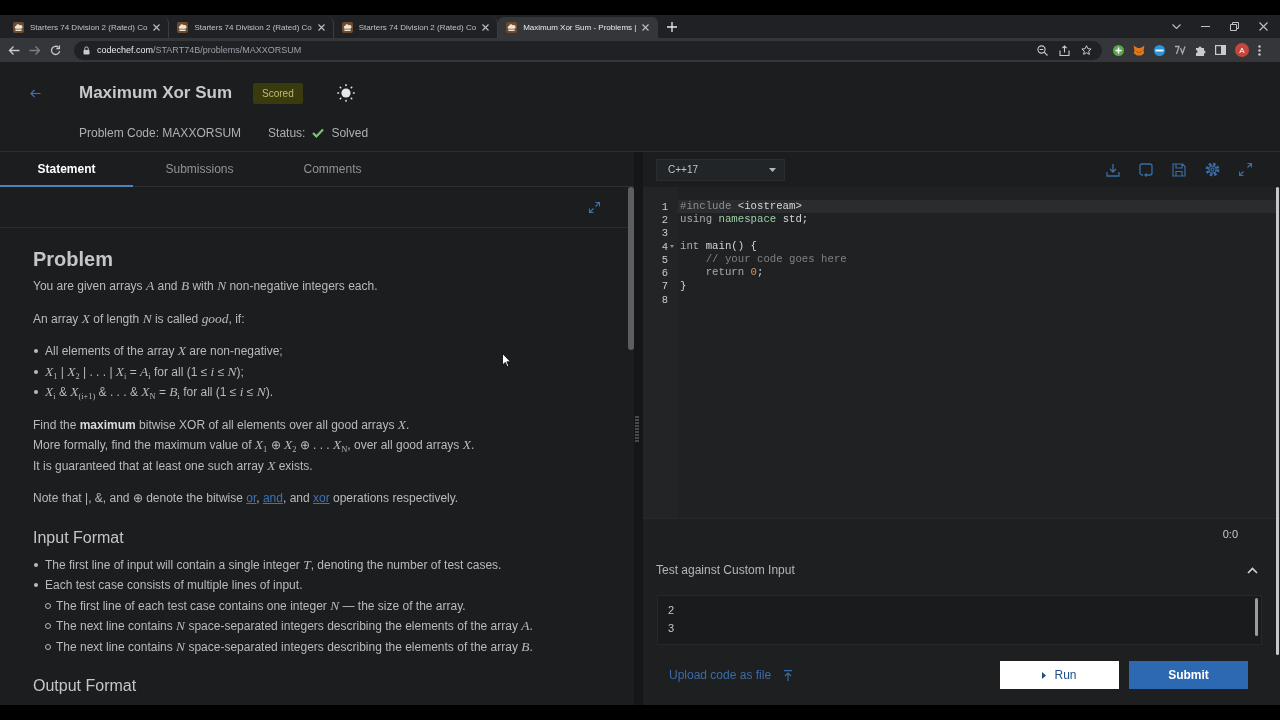 The width and height of the screenshot is (1280, 720). Describe the element at coordinates (164, 351) in the screenshot. I see `list-item-text: All elements of the array X are non-negative;` at that location.